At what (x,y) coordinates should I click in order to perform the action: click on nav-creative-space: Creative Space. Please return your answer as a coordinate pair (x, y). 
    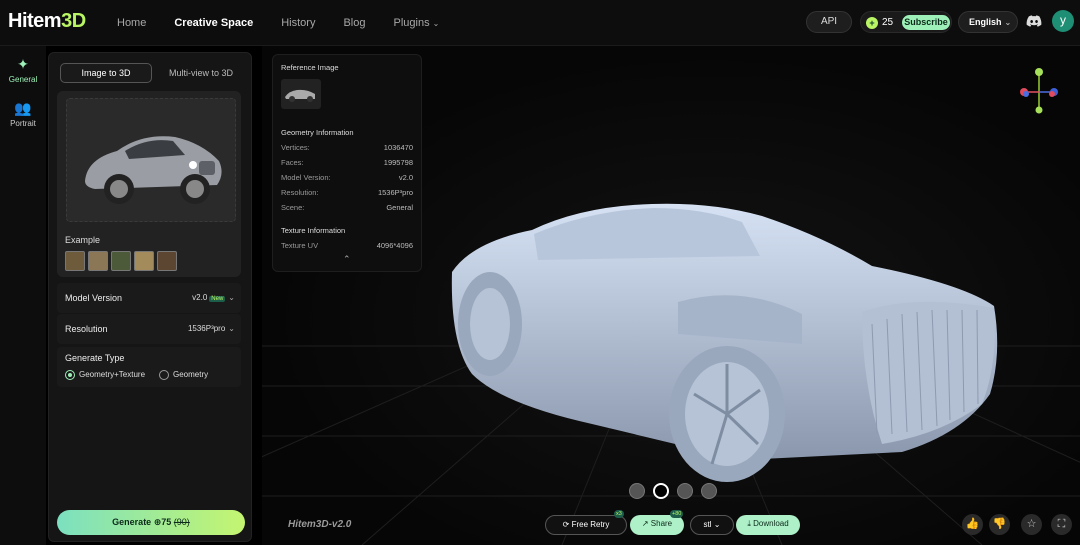
    Looking at the image, I should click on (213, 23).